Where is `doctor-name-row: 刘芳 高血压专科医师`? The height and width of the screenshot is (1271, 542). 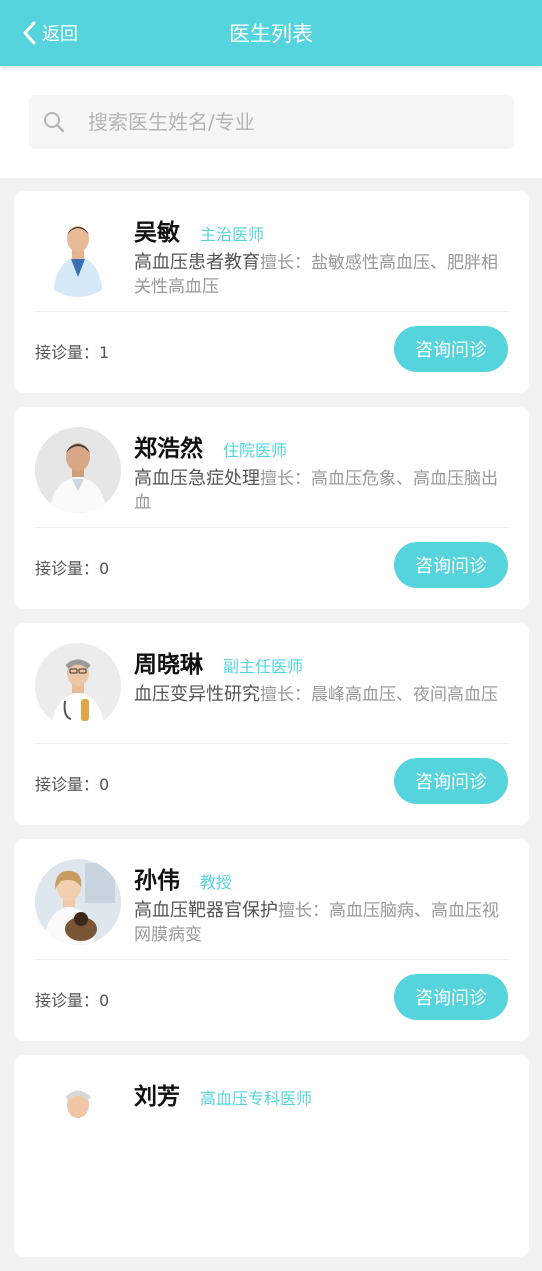 doctor-name-row: 刘芳 高血压专科医师 is located at coordinates (223, 1094).